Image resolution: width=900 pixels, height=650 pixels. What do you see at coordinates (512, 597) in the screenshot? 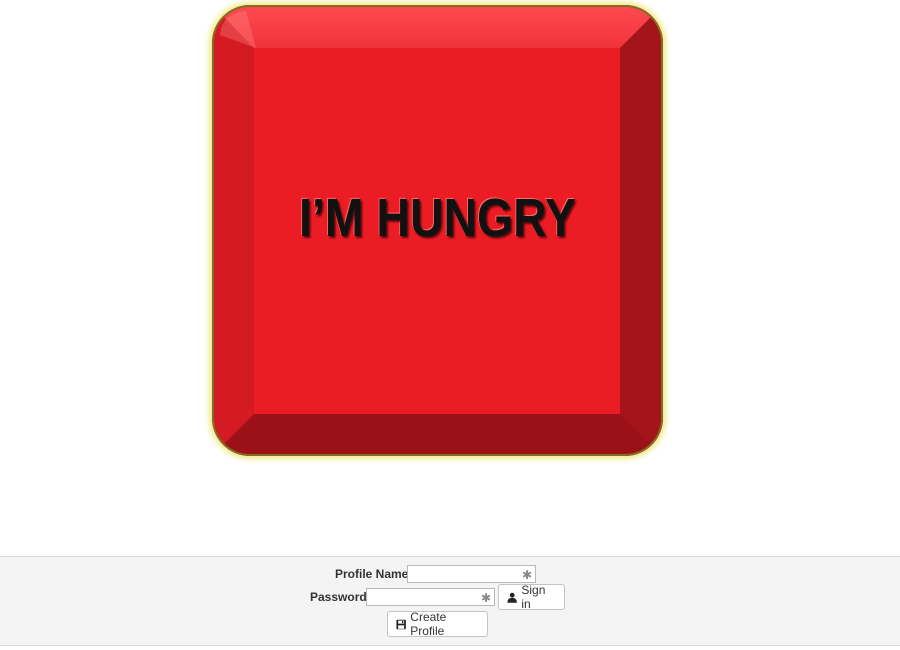
I see `user-icon` at bounding box center [512, 597].